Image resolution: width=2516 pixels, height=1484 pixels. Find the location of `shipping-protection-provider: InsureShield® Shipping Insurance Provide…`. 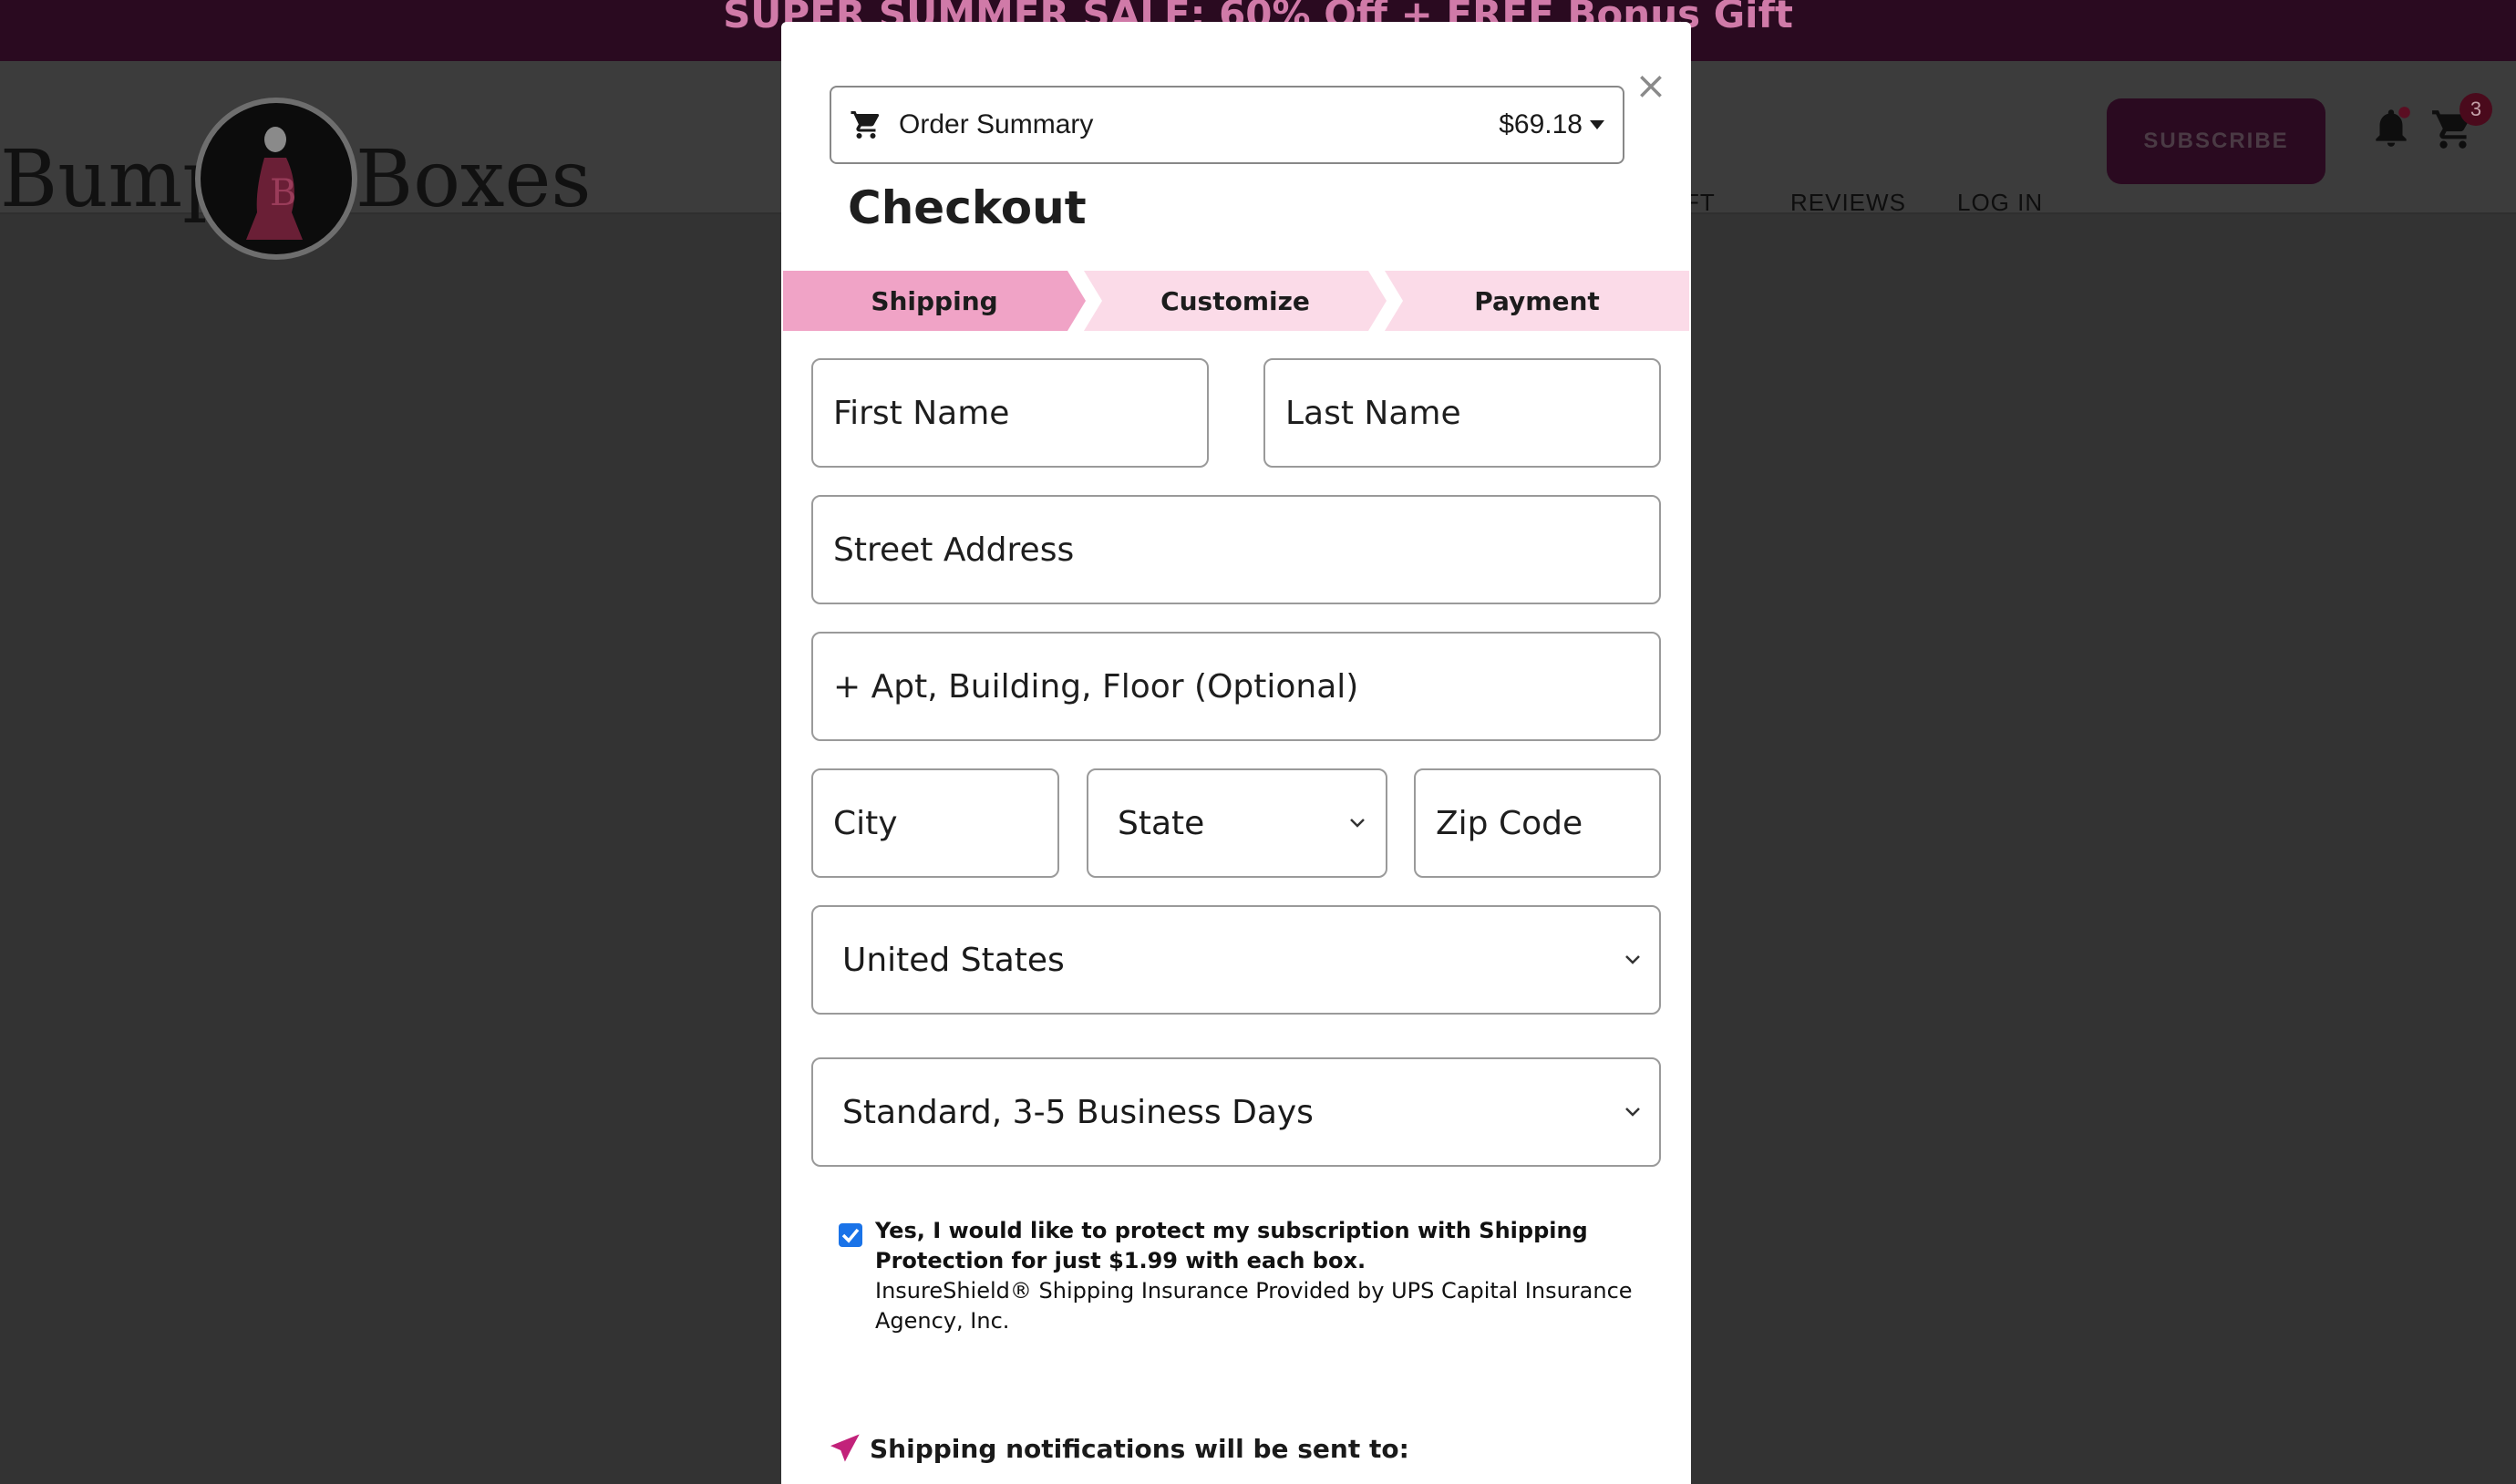

shipping-protection-provider: InsureShield® Shipping Insurance Provide… is located at coordinates (1254, 1306).